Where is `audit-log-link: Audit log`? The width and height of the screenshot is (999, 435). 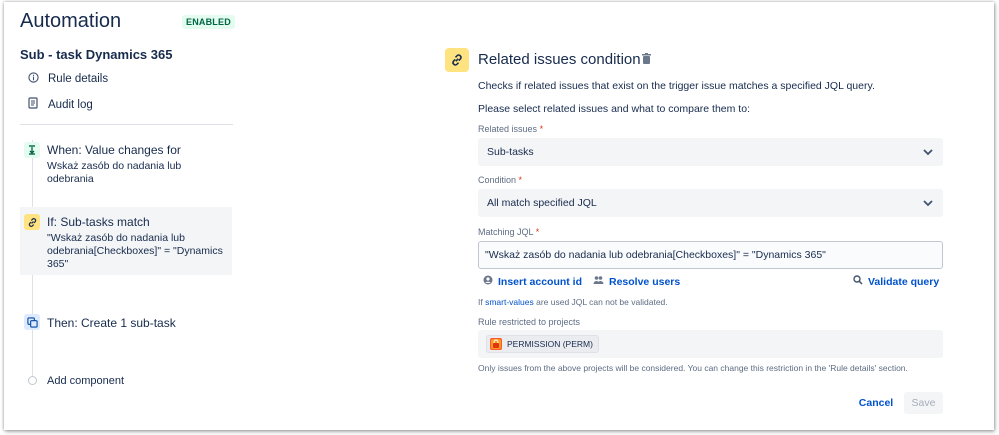 audit-log-link: Audit log is located at coordinates (59, 104).